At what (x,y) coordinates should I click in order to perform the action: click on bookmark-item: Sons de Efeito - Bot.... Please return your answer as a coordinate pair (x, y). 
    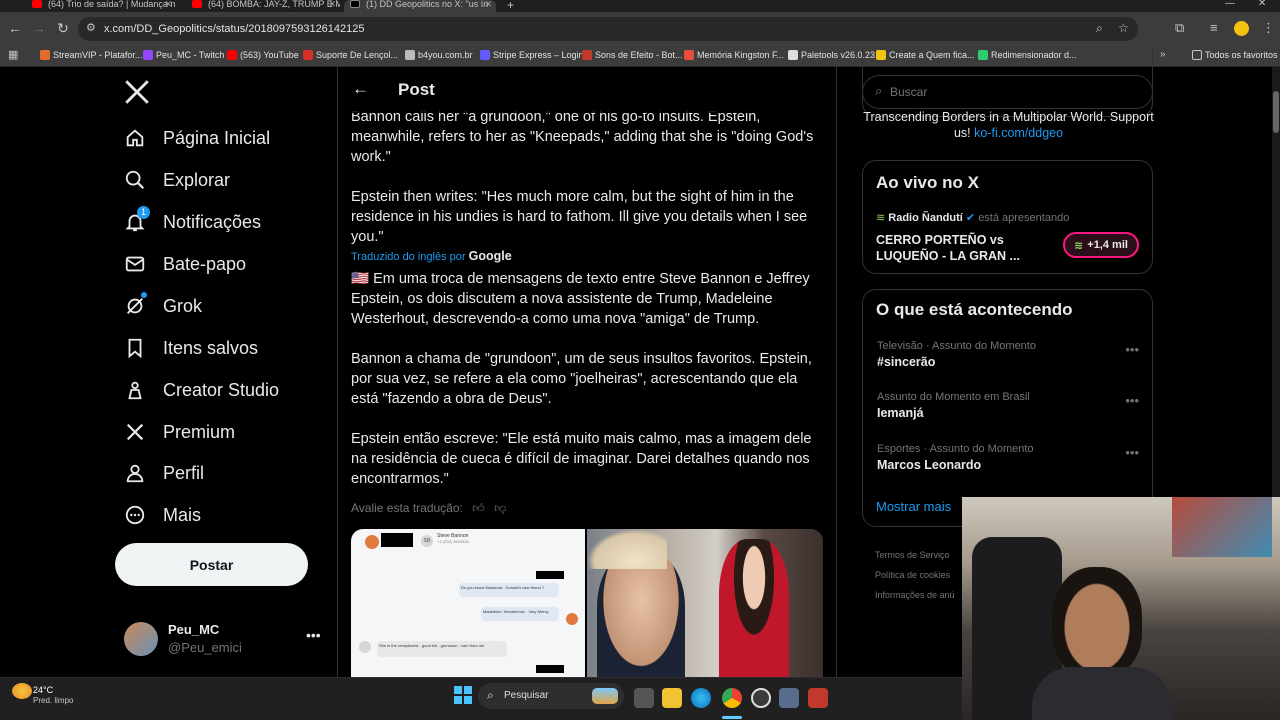
    Looking at the image, I should click on (632, 55).